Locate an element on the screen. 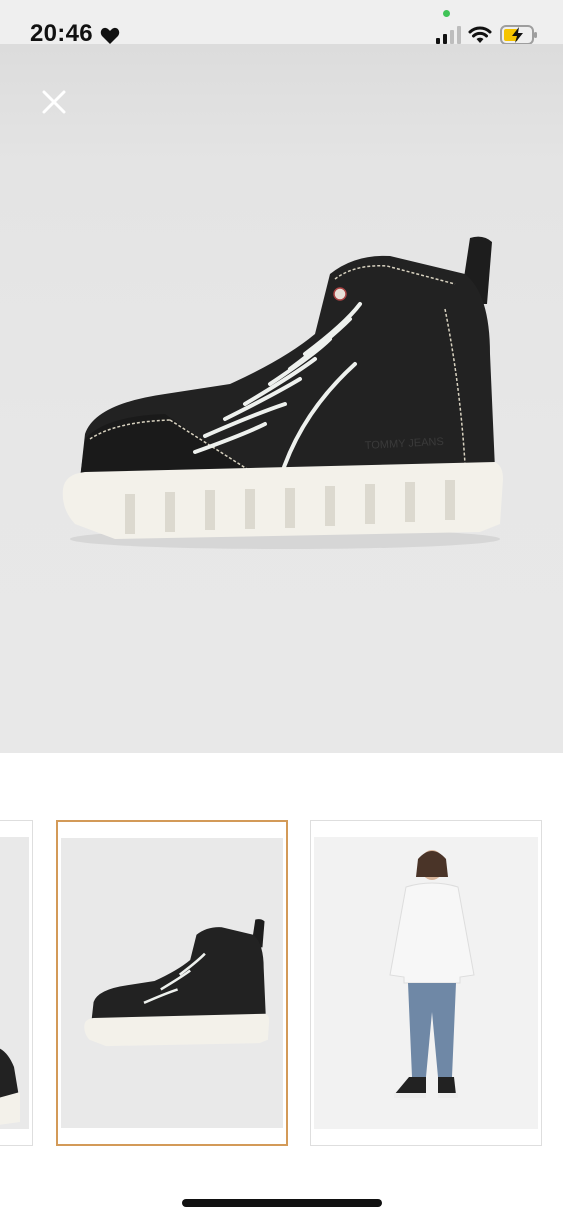 This screenshot has height=1219, width=563. home-indicator is located at coordinates (282, 1203).